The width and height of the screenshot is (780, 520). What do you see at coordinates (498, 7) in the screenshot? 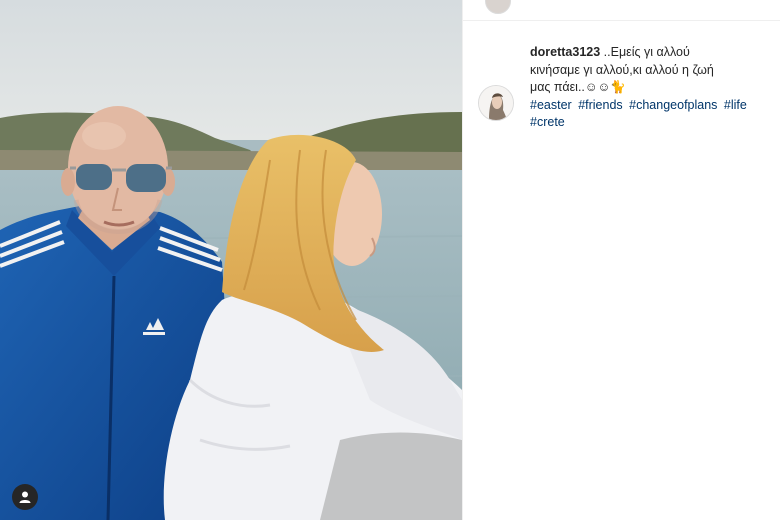
I see `header-avatar` at bounding box center [498, 7].